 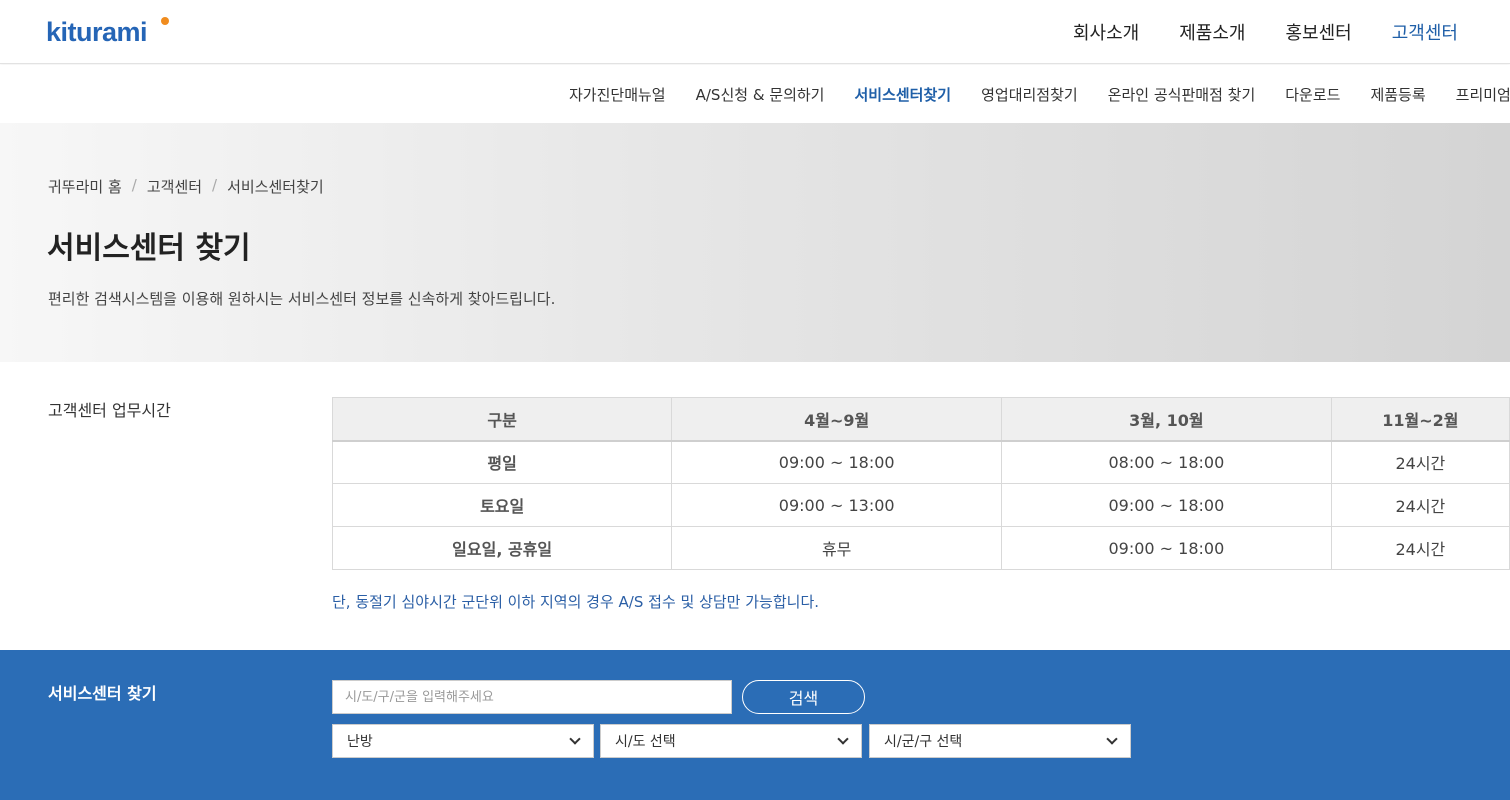 What do you see at coordinates (502, 462) in the screenshot?
I see `table-cell: 평일` at bounding box center [502, 462].